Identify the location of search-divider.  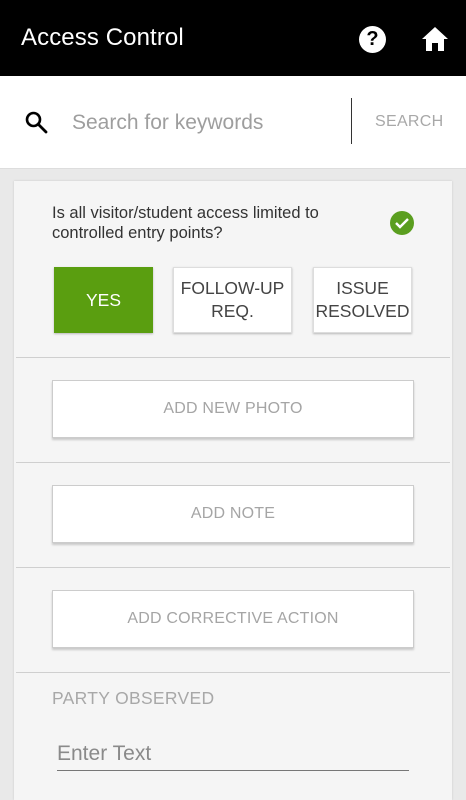
(351, 121).